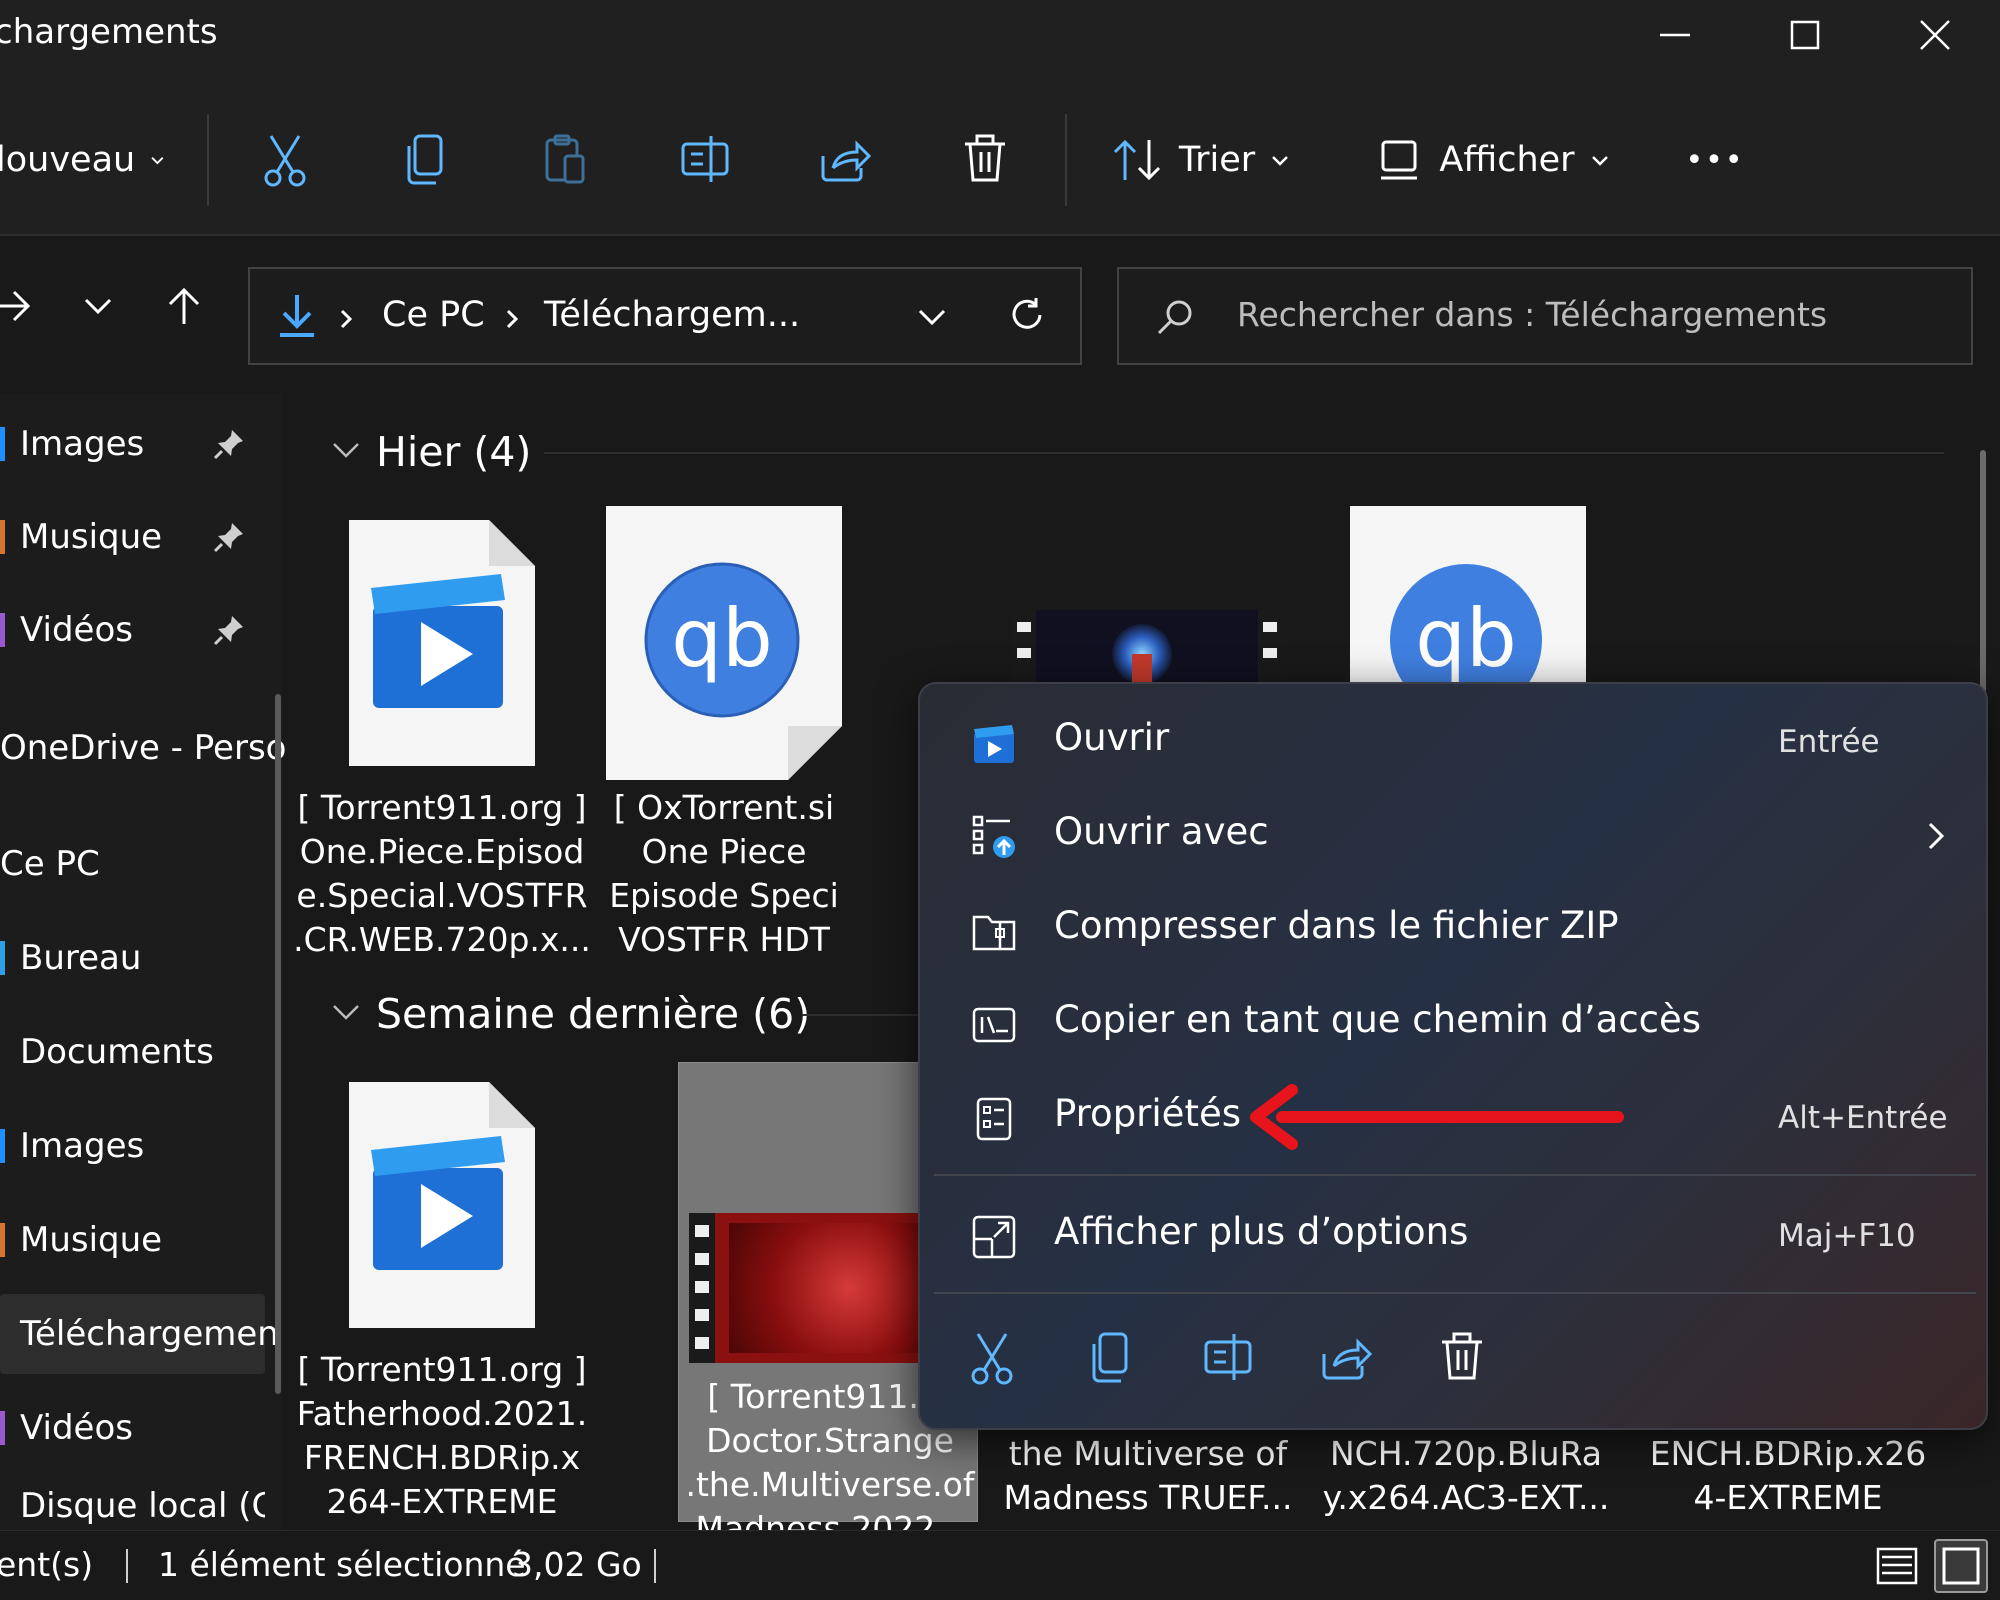 The width and height of the screenshot is (2000, 1600). I want to click on sidebar-item-desktop: Bureau, so click(132, 958).